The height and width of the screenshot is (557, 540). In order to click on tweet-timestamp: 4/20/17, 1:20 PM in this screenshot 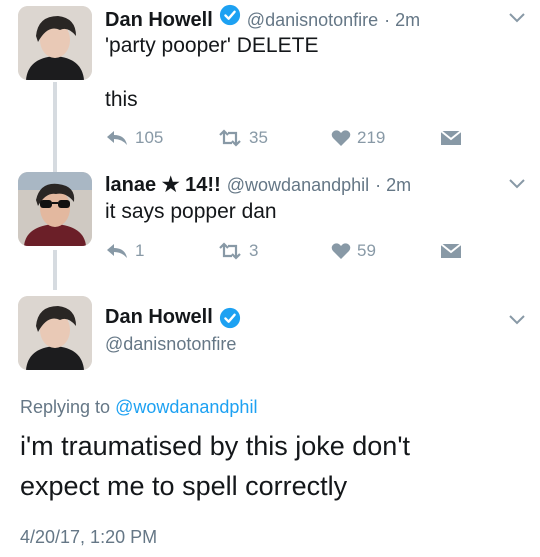, I will do `click(88, 537)`.